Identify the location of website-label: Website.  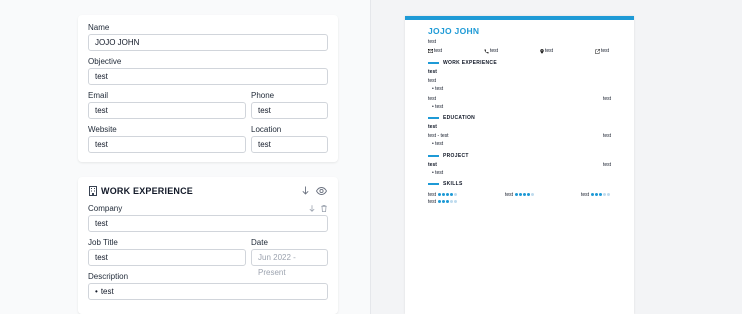
(102, 129).